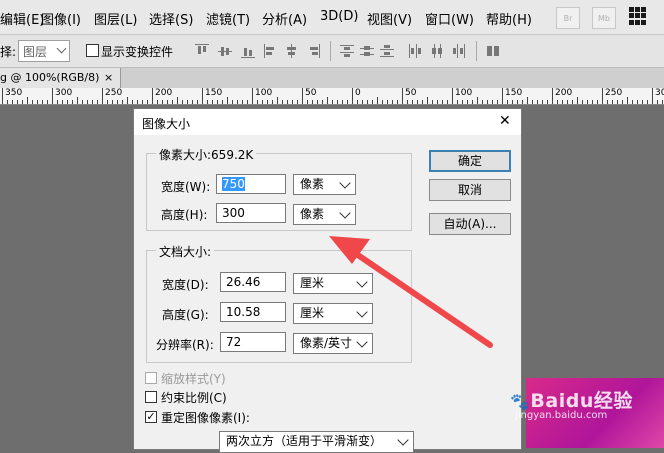 This screenshot has width=664, height=453. What do you see at coordinates (493, 51) in the screenshot?
I see `auto-align-layers-icon` at bounding box center [493, 51].